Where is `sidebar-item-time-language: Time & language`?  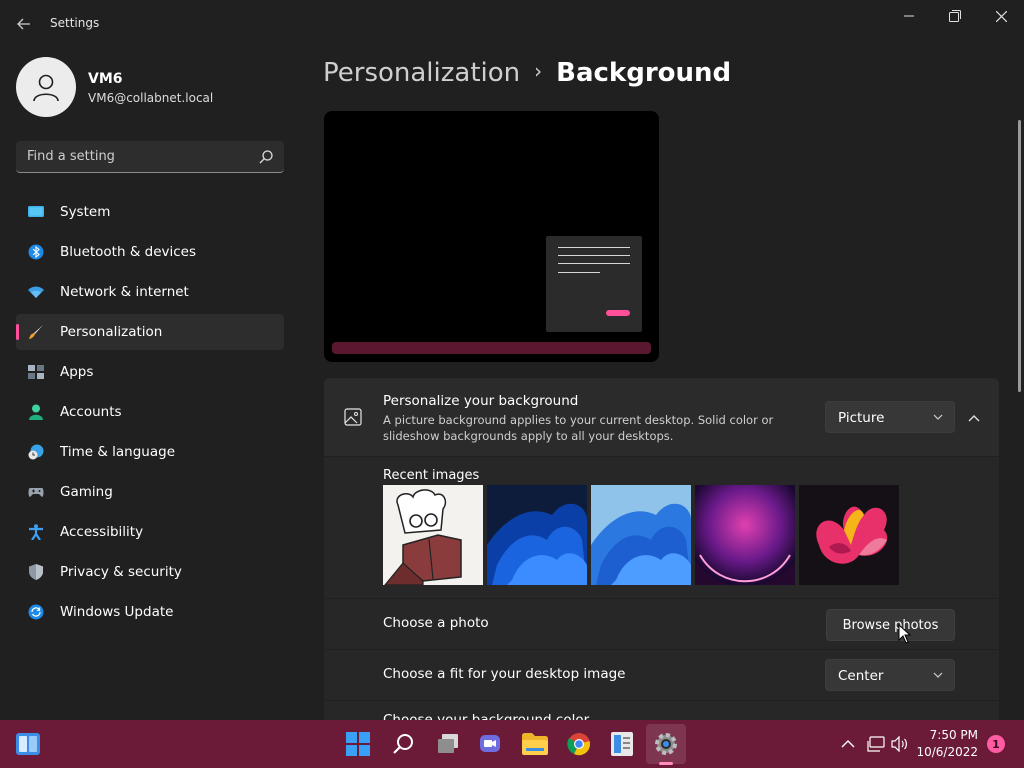 sidebar-item-time-language: Time & language is located at coordinates (150, 452).